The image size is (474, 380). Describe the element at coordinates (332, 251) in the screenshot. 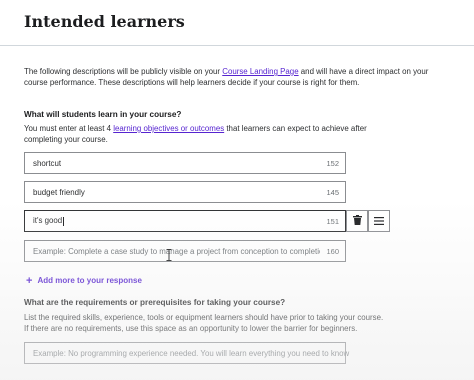

I see `objective-input-4-char-count: 160` at that location.